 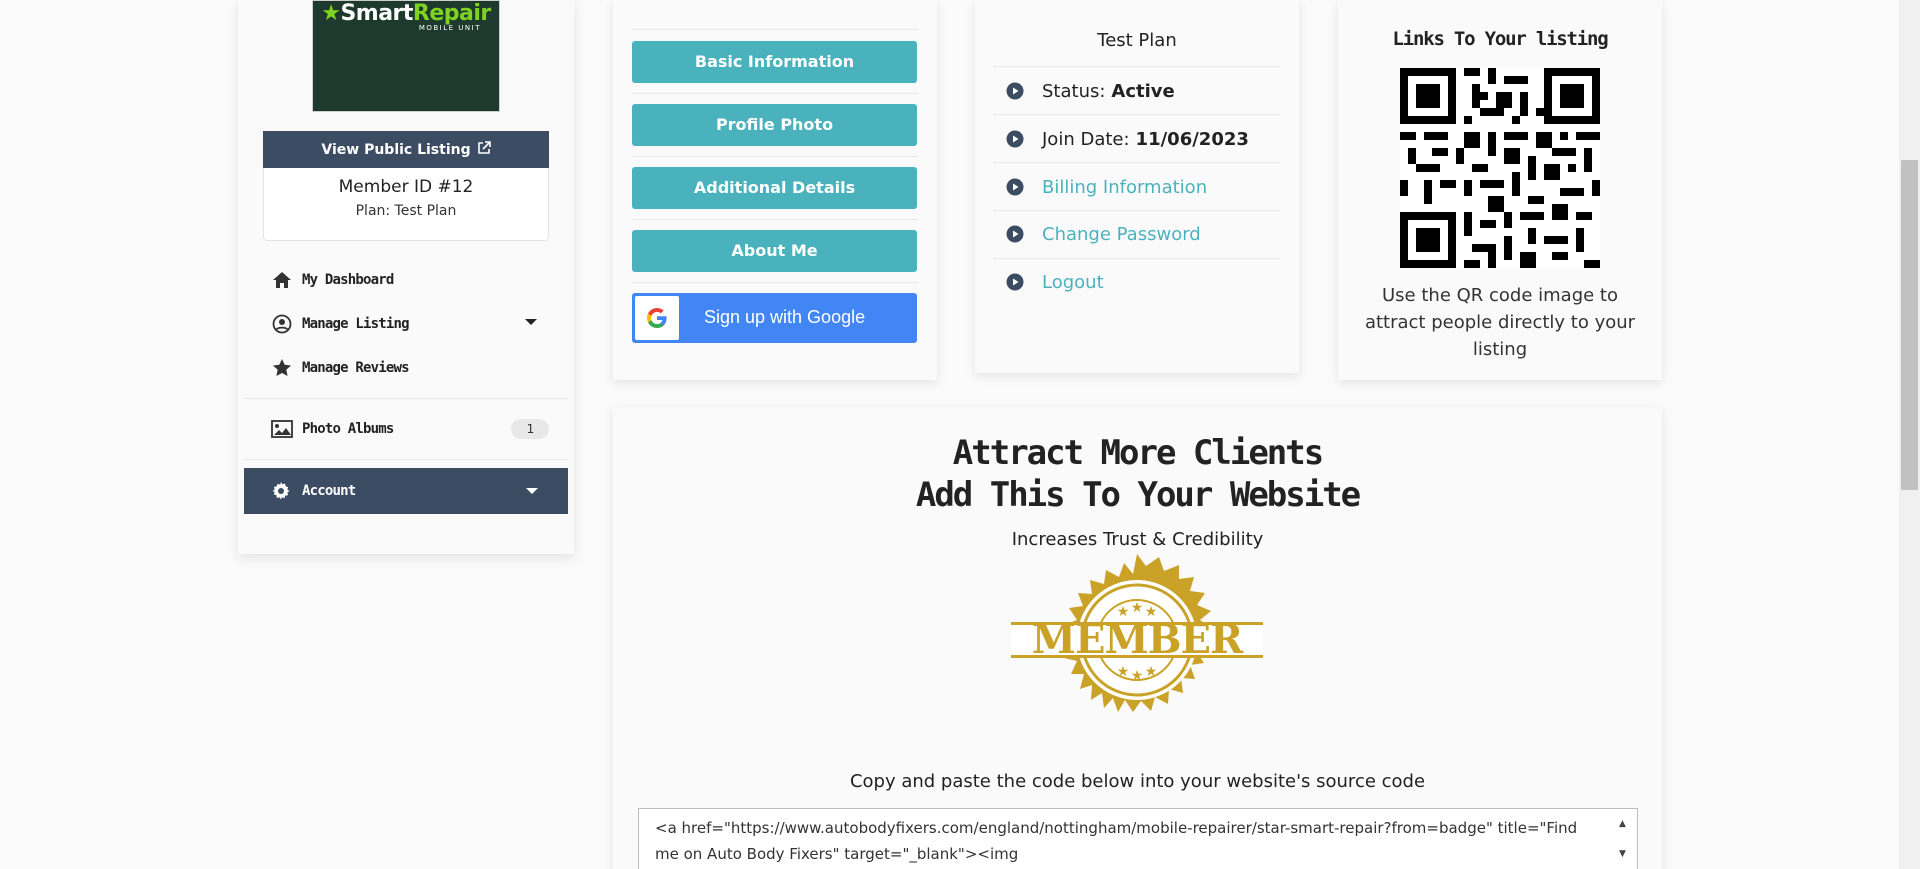 I want to click on seal-text: MEMBER, so click(x=1138, y=639).